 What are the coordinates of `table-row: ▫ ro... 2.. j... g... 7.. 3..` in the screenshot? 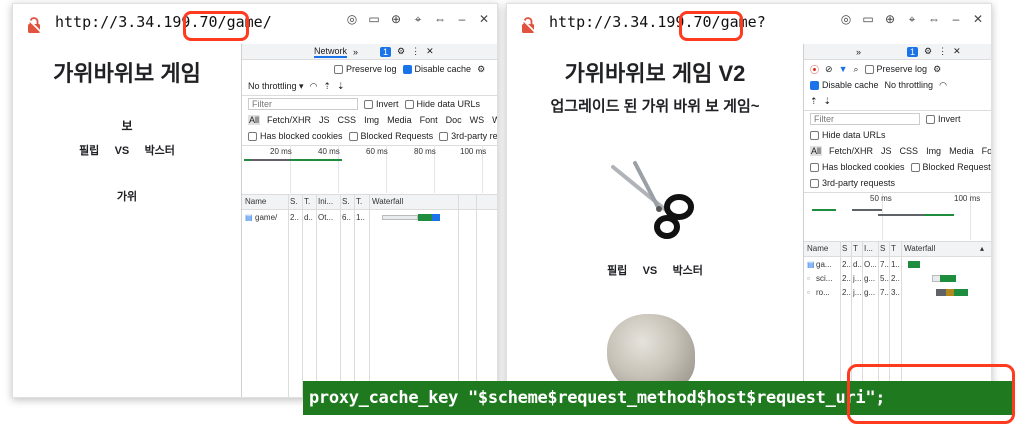 It's located at (897, 292).